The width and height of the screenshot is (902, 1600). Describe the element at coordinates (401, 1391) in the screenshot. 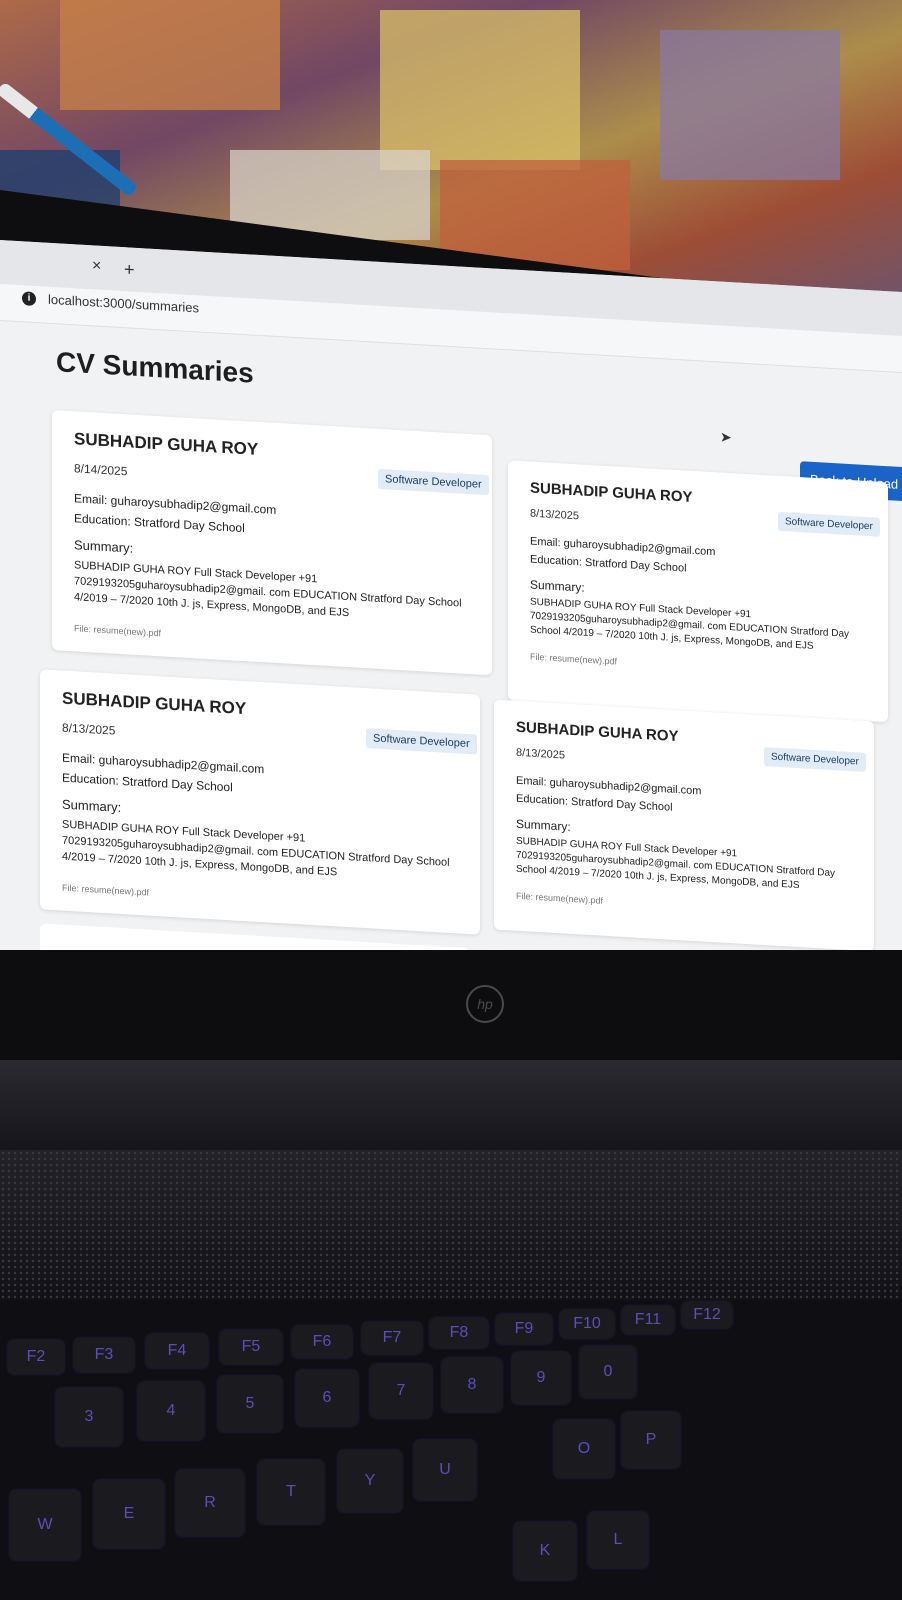

I see `key-7: 7` at that location.